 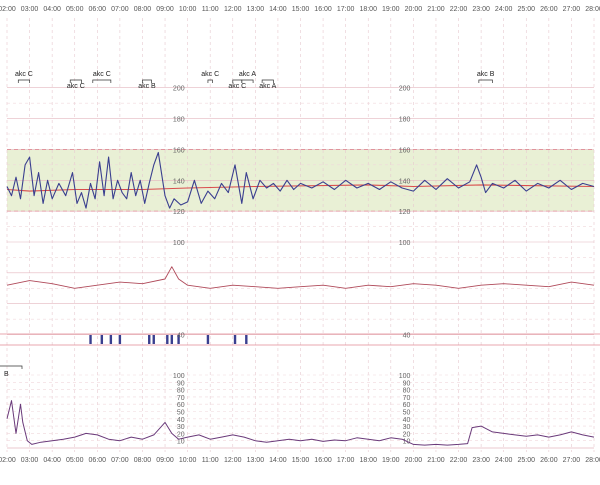 What do you see at coordinates (75, 460) in the screenshot?
I see `time-label-bottom: 05:00` at bounding box center [75, 460].